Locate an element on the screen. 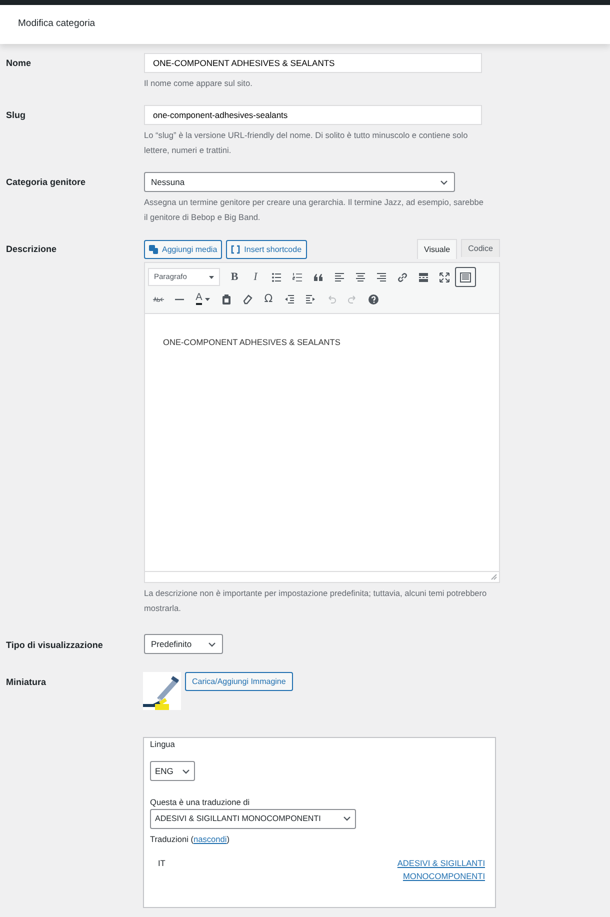 The width and height of the screenshot is (610, 917). text-color-button: A is located at coordinates (203, 299).